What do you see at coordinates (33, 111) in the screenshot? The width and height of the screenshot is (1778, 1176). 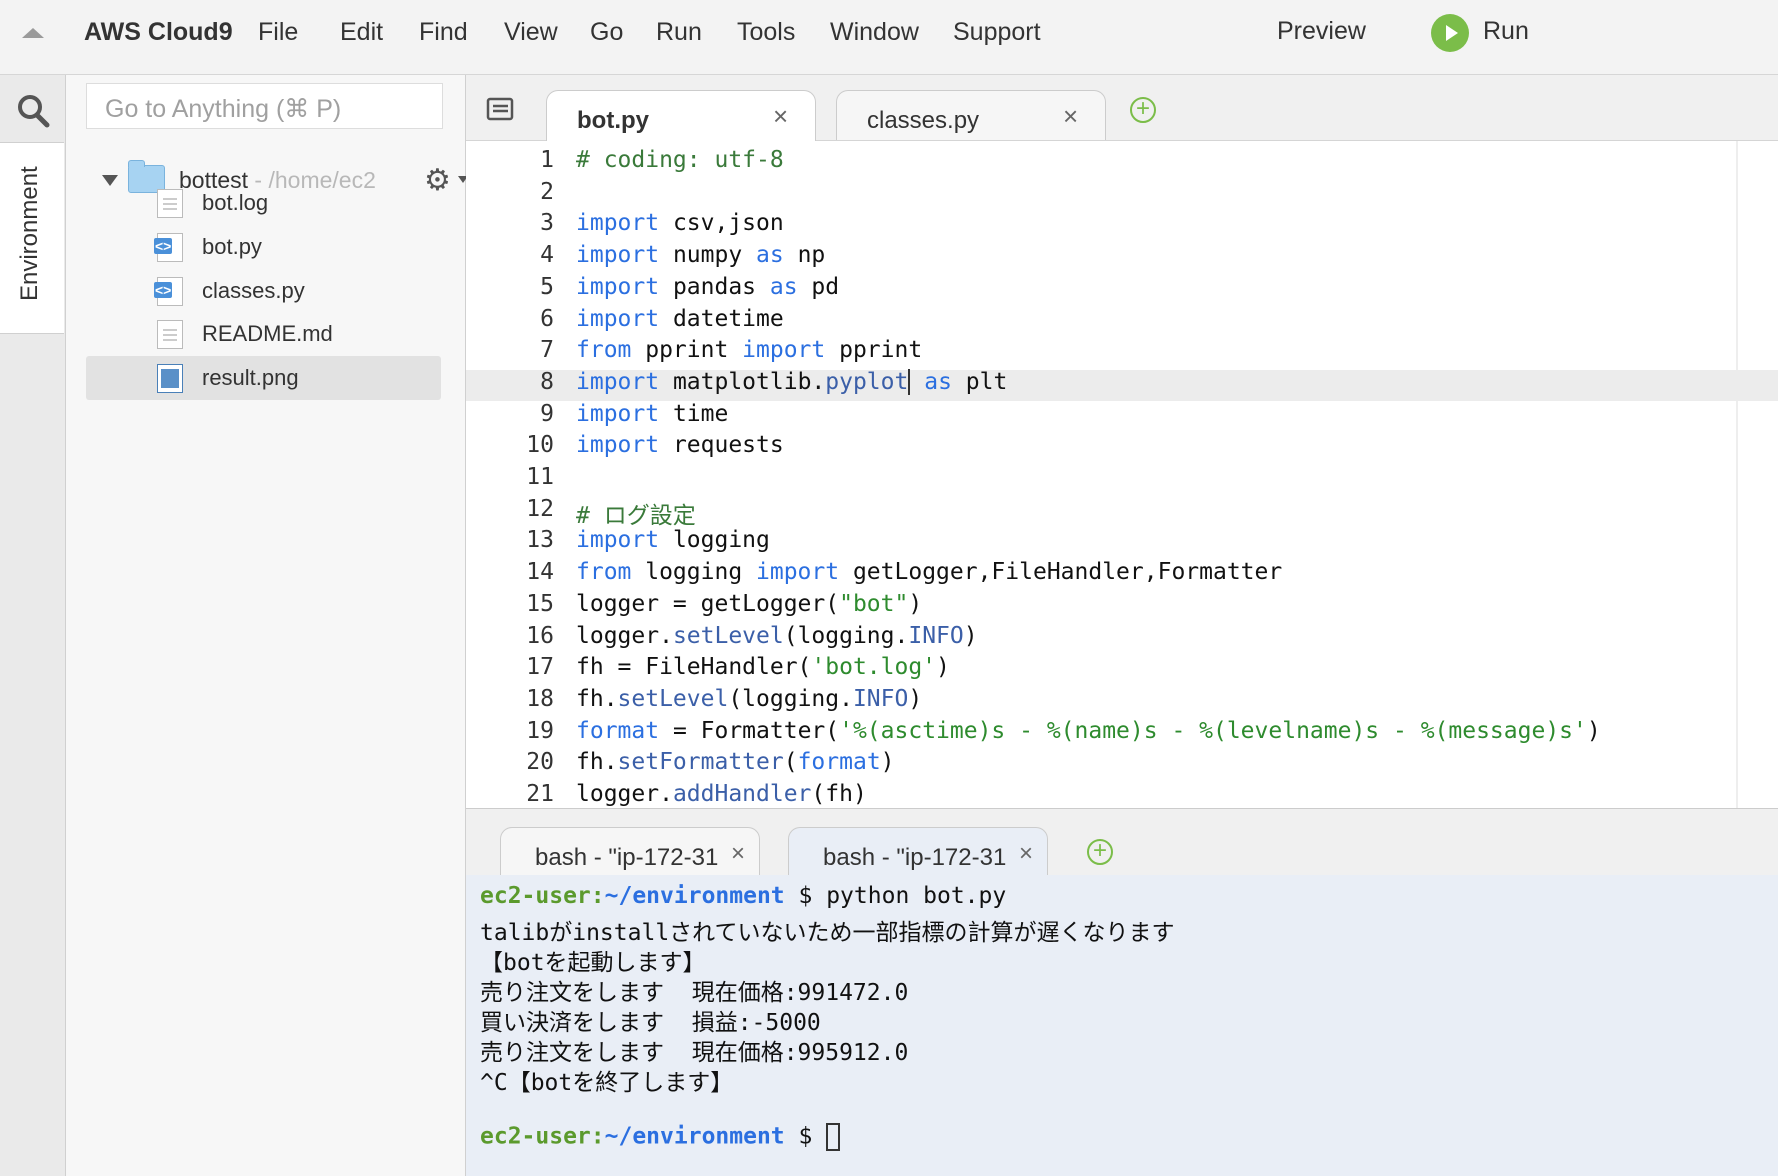 I see `search-icon` at bounding box center [33, 111].